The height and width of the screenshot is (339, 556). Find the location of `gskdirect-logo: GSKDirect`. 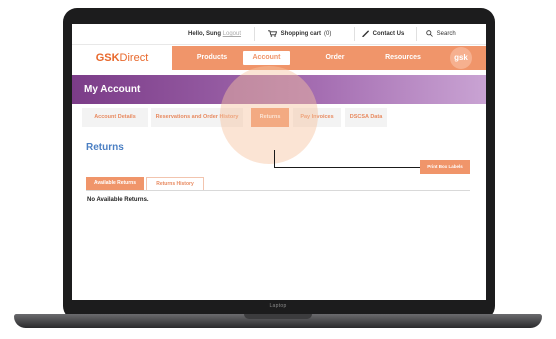

gskdirect-logo: GSKDirect is located at coordinates (122, 58).